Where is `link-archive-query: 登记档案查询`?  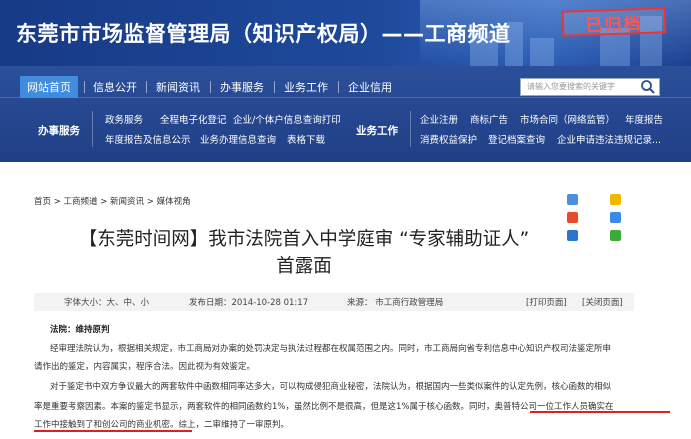 link-archive-query: 登记档案查询 is located at coordinates (516, 139).